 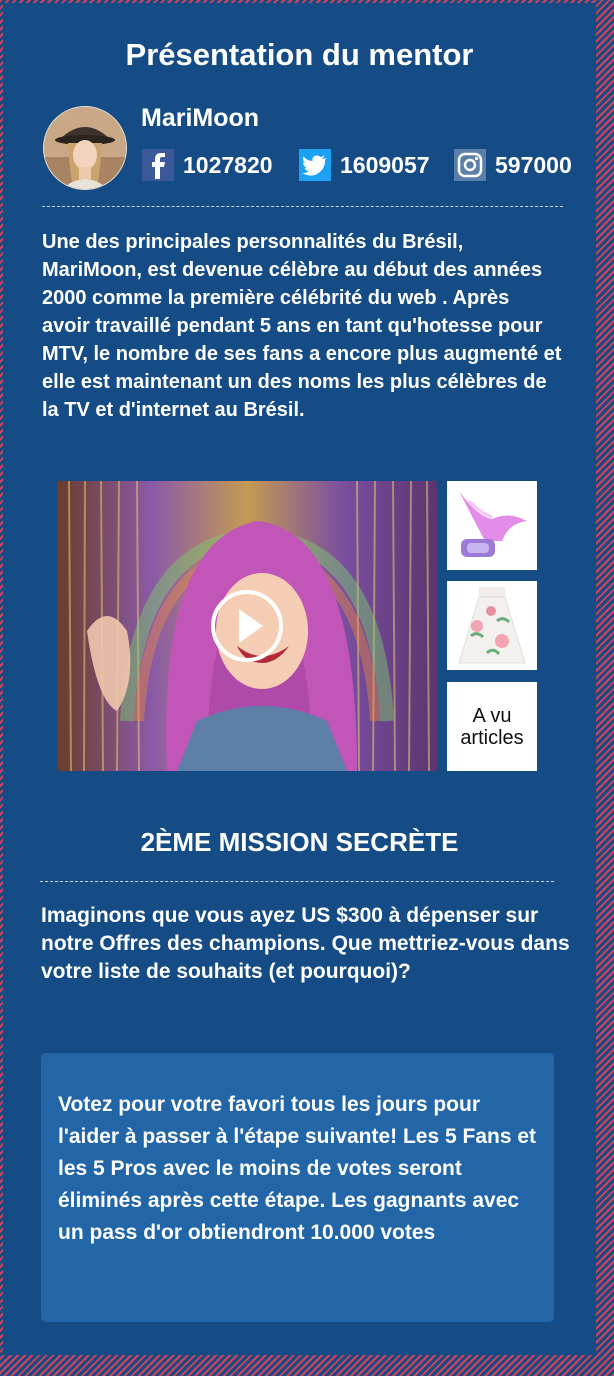 I want to click on twitter-count: 1609057, so click(x=385, y=164).